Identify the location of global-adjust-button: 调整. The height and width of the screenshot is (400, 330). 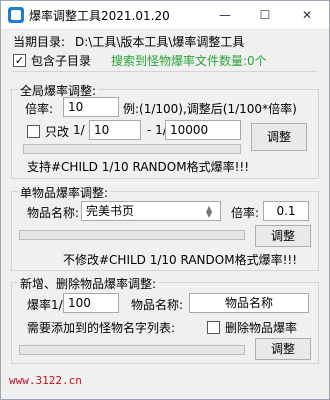
(279, 137).